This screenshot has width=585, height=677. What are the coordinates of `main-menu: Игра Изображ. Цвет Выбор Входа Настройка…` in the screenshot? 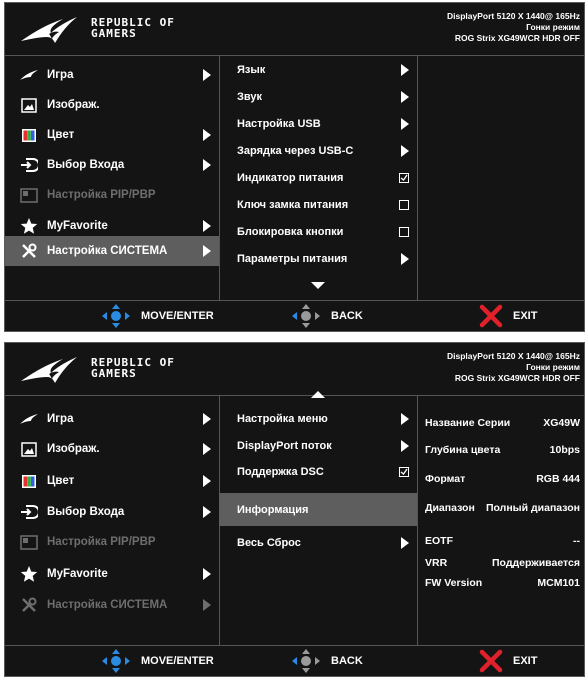 It's located at (112, 521).